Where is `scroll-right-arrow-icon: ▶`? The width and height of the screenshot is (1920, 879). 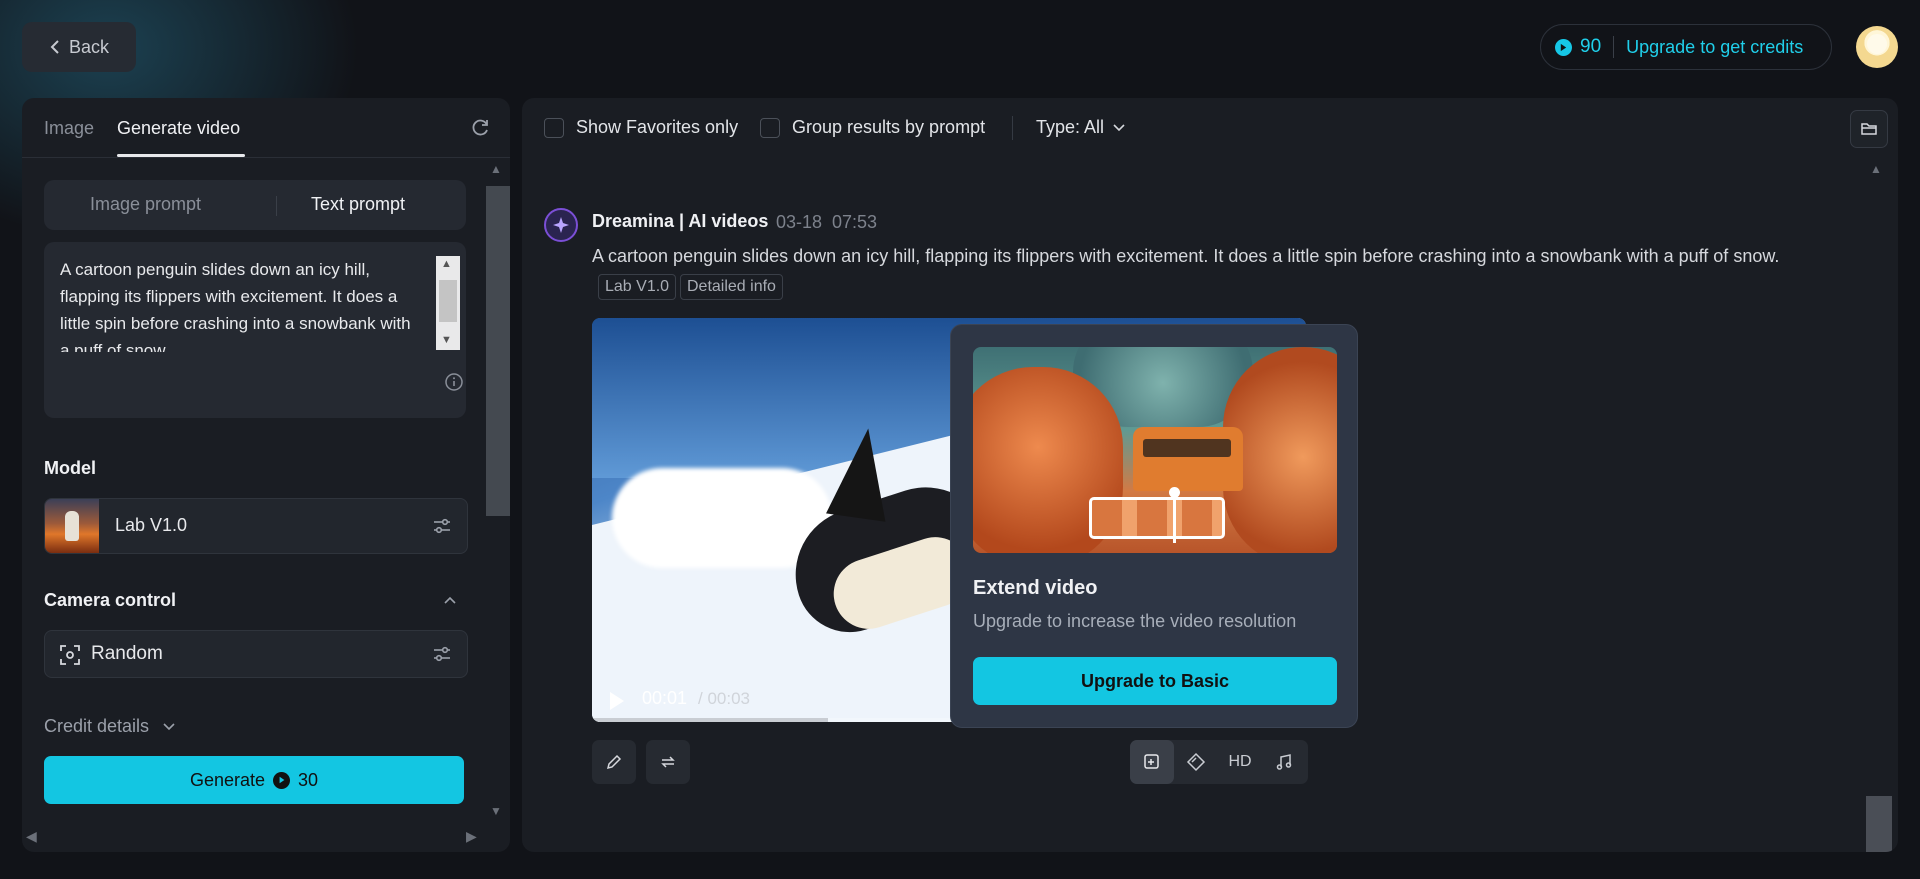 scroll-right-arrow-icon: ▶ is located at coordinates (471, 836).